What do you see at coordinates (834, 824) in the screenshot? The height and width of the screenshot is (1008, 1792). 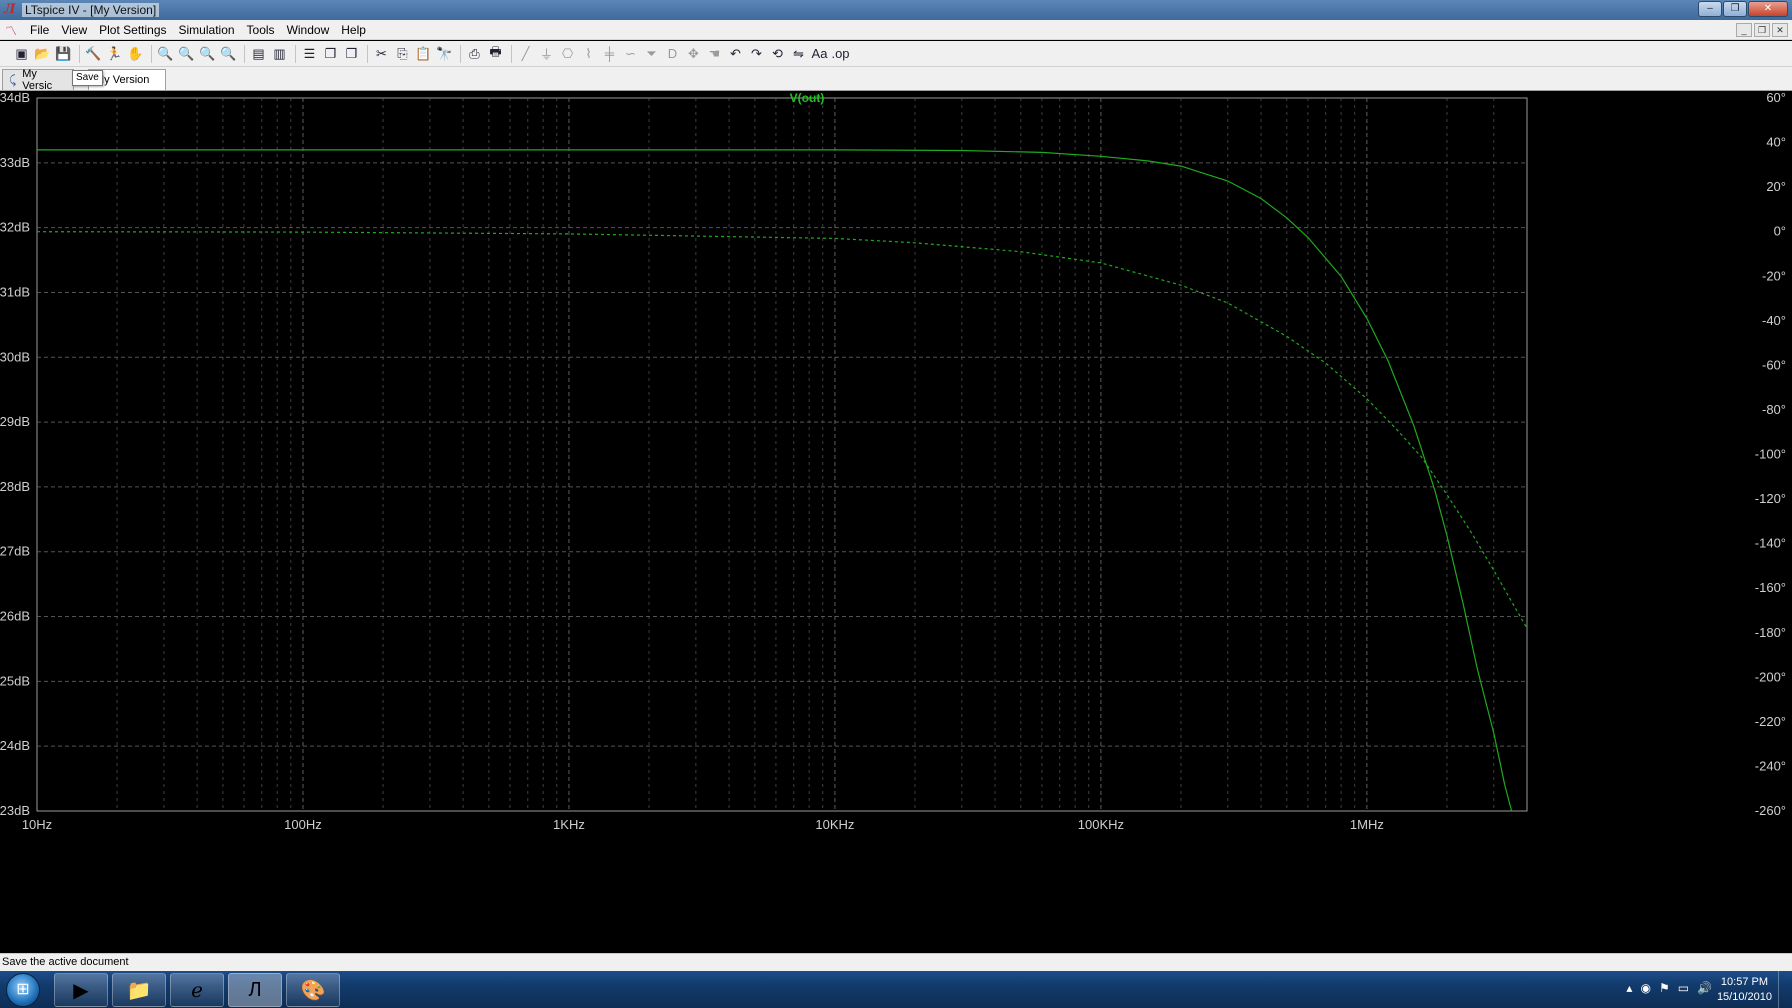 I see `x-tick-label: 10KHz` at bounding box center [834, 824].